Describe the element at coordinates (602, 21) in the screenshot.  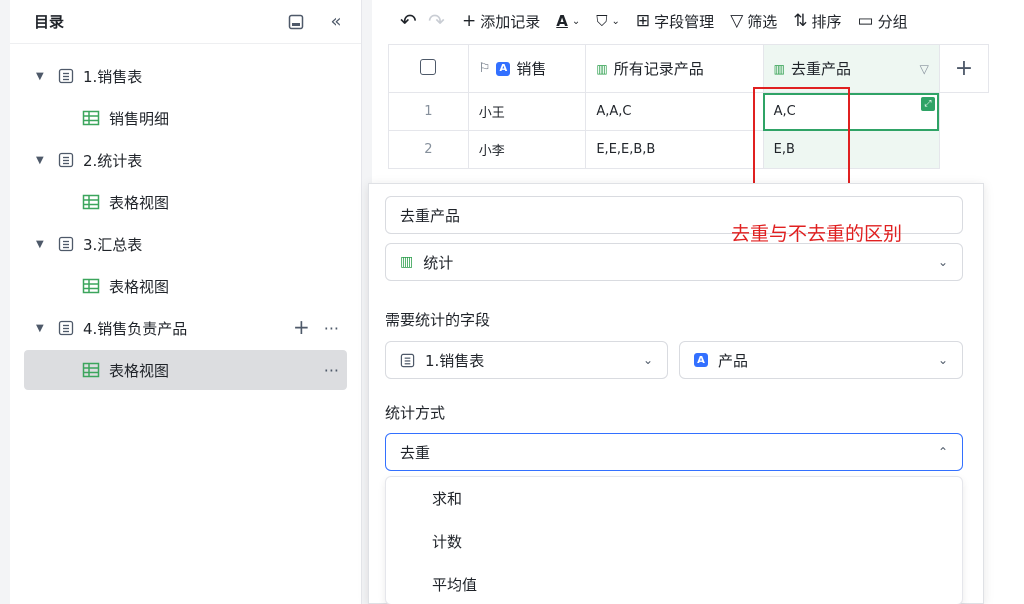
I see `paint-bucket-icon: ⛉` at that location.